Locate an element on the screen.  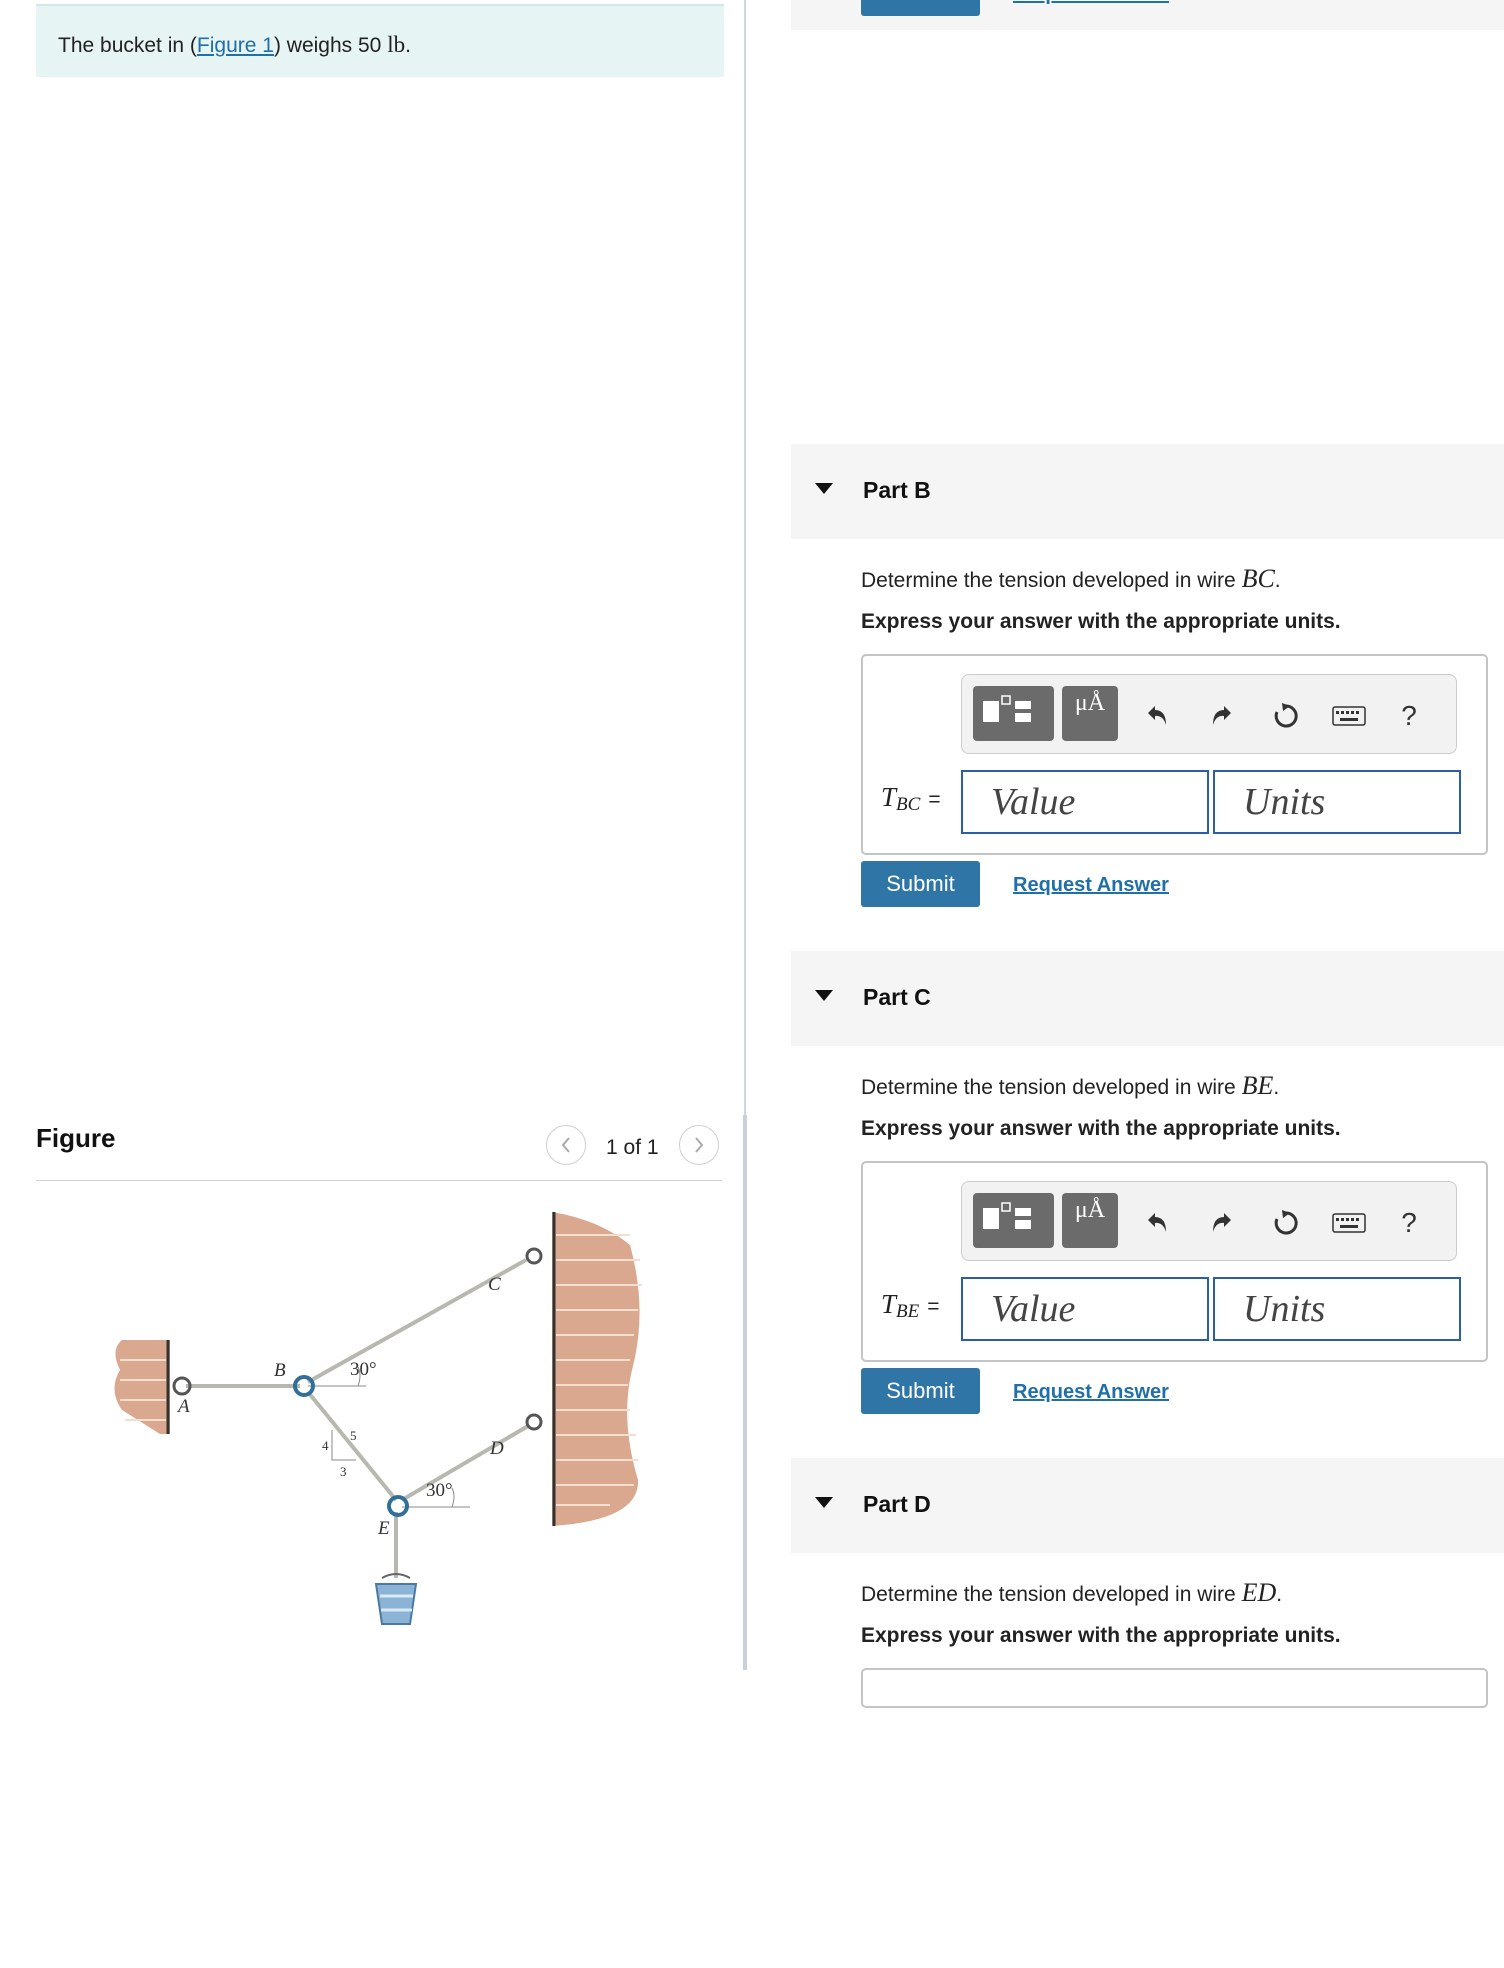
figure-title: Figure is located at coordinates (76, 1138).